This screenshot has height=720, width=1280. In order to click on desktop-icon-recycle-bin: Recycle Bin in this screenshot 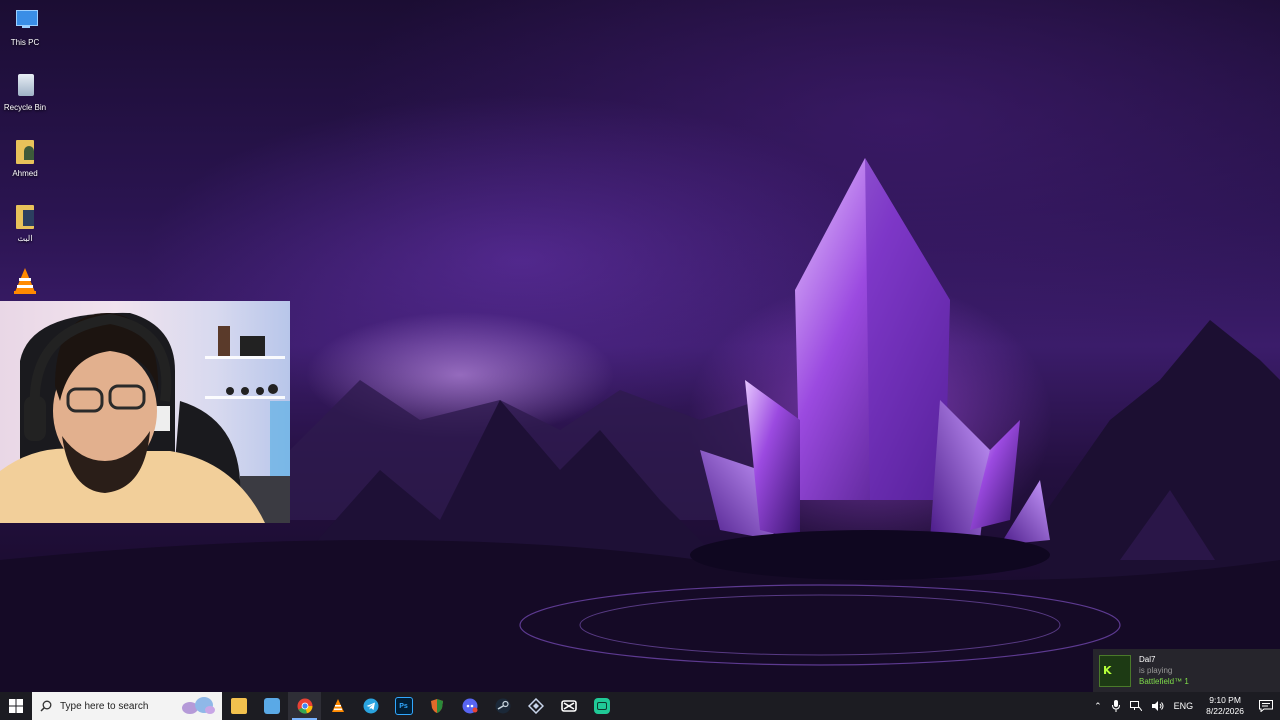, I will do `click(25, 92)`.